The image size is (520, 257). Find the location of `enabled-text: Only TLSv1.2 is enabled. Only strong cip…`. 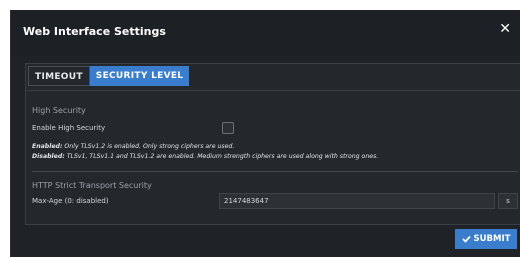

enabled-text: Only TLSv1.2 is enabled. Only strong cip… is located at coordinates (148, 146).